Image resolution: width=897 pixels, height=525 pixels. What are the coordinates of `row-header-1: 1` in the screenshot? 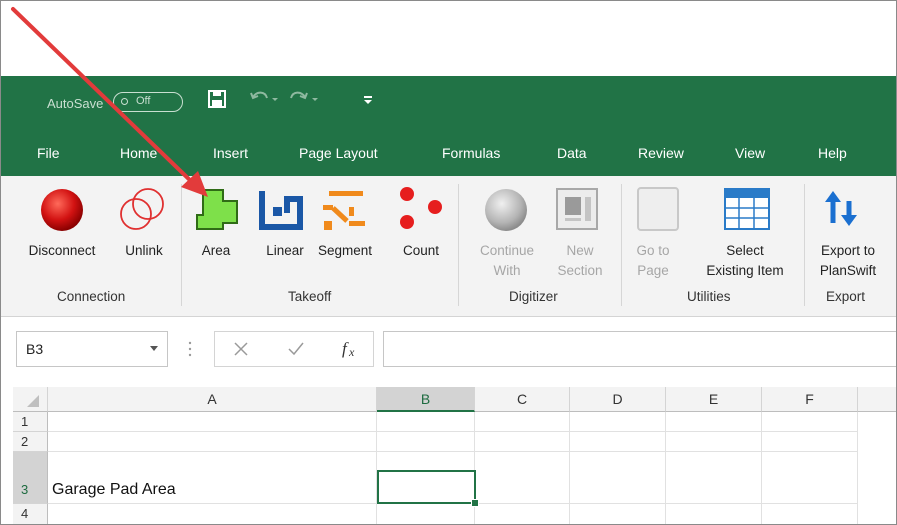 It's located at (30, 422).